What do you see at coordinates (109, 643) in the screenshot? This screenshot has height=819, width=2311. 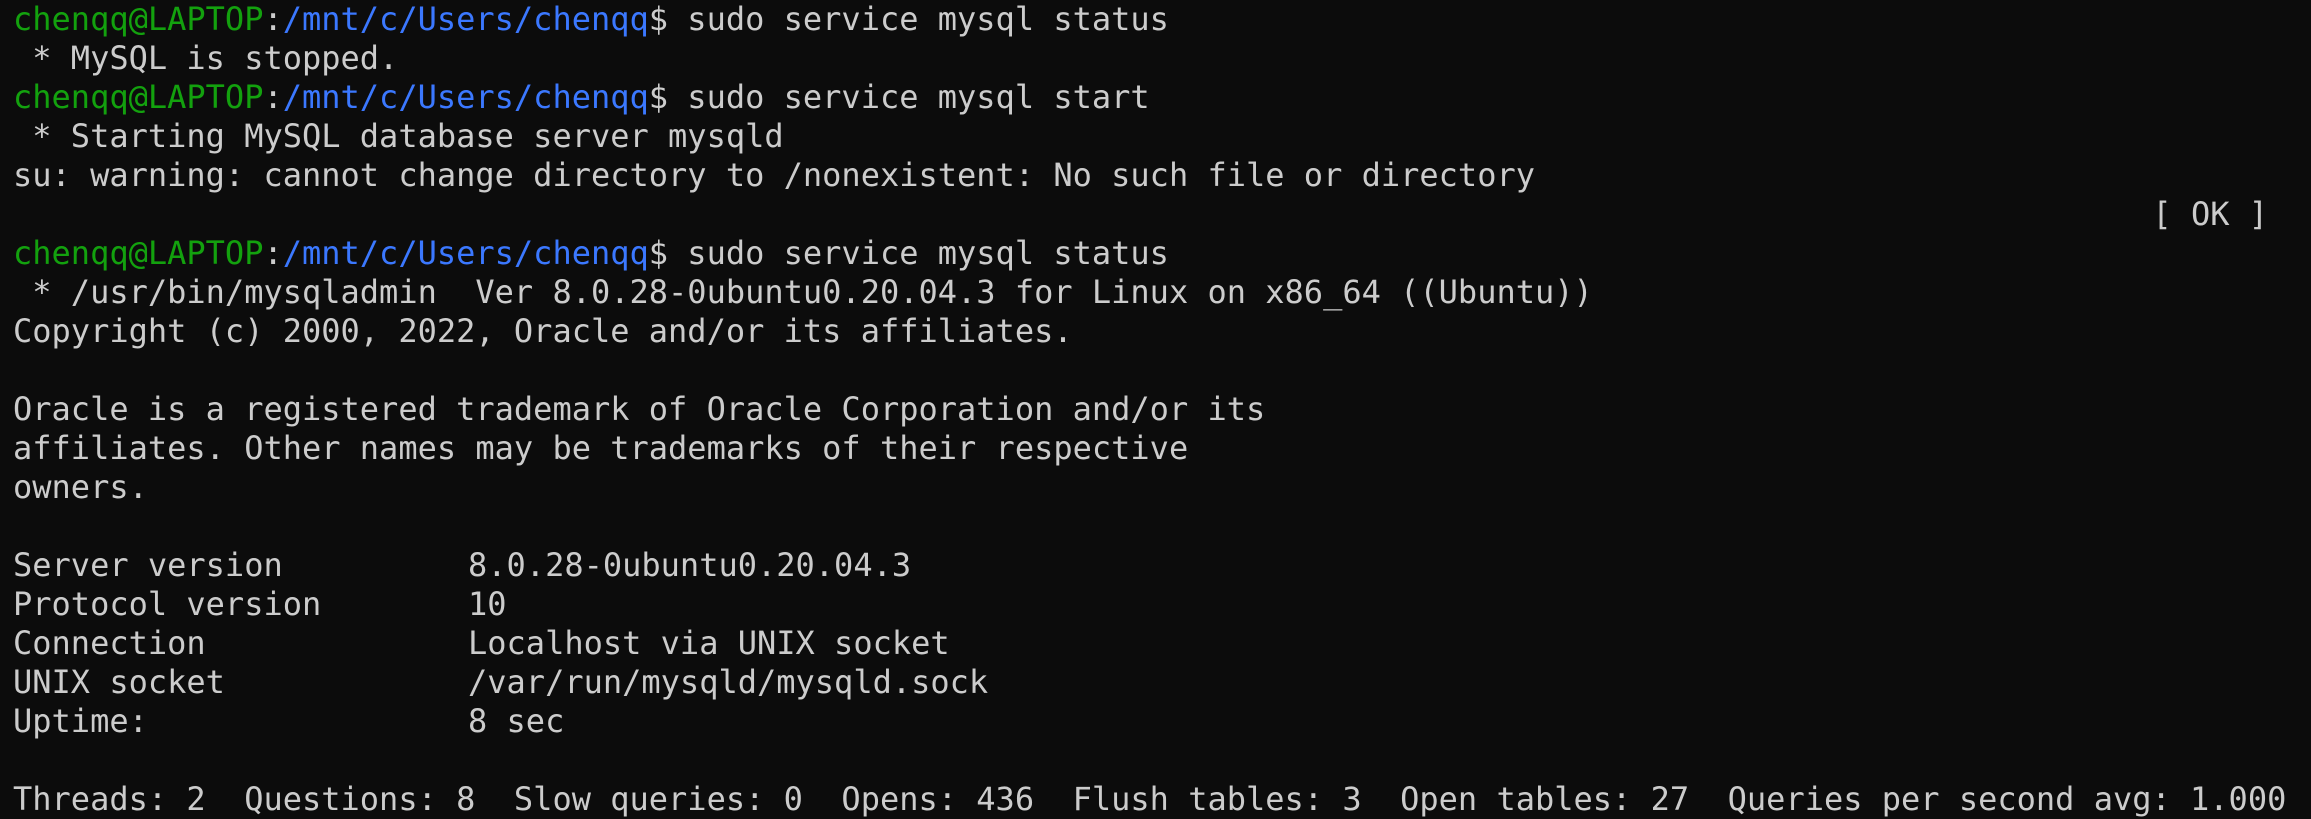 I see `status-key: Connection` at bounding box center [109, 643].